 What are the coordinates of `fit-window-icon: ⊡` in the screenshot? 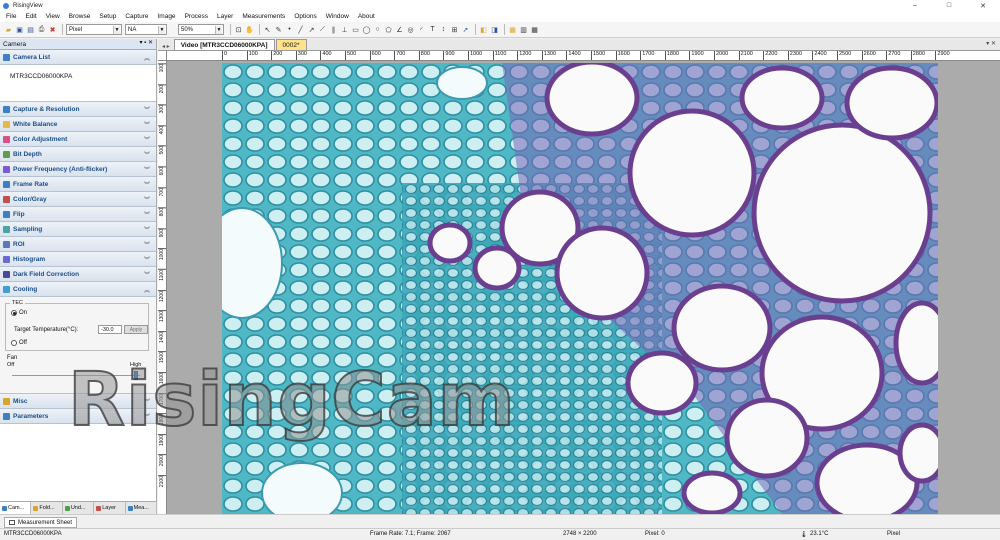 It's located at (238, 29).